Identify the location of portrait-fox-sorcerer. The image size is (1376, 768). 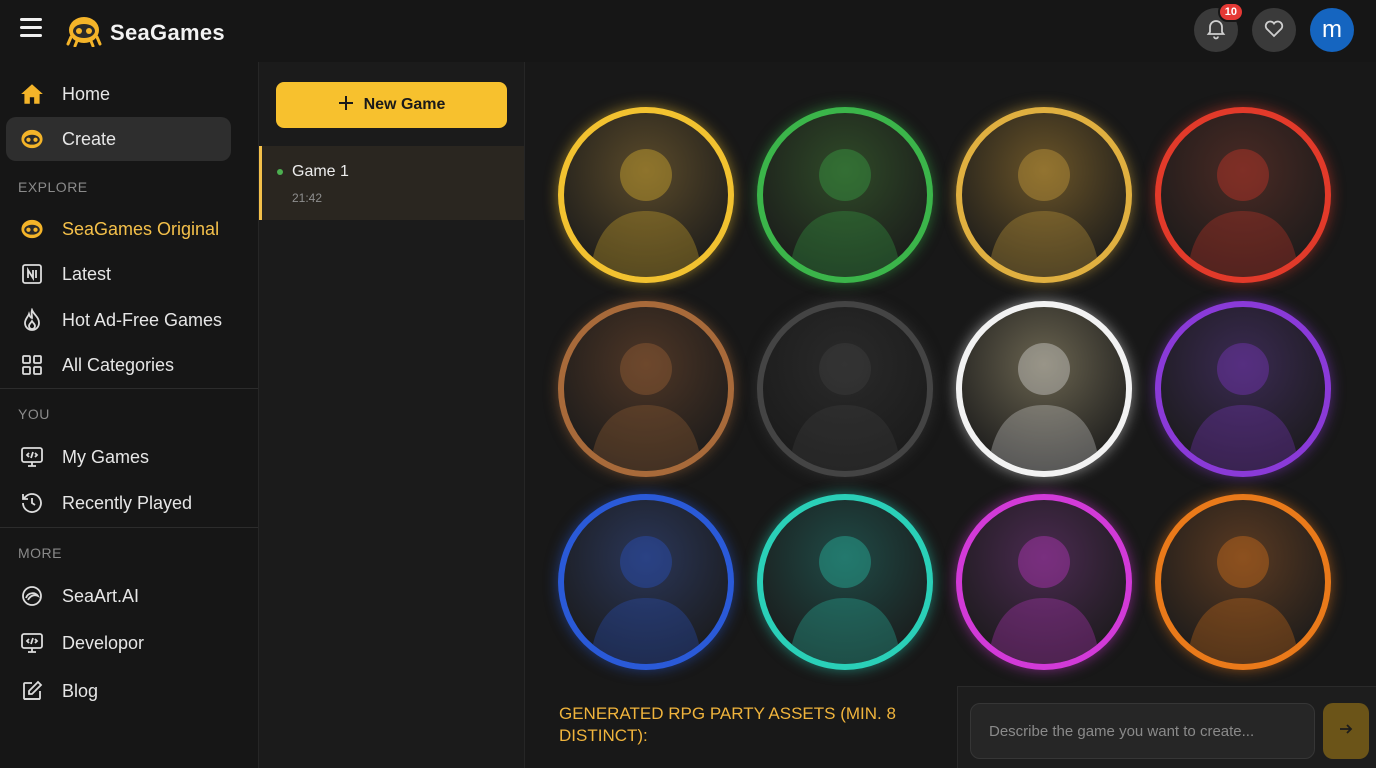
(1044, 582).